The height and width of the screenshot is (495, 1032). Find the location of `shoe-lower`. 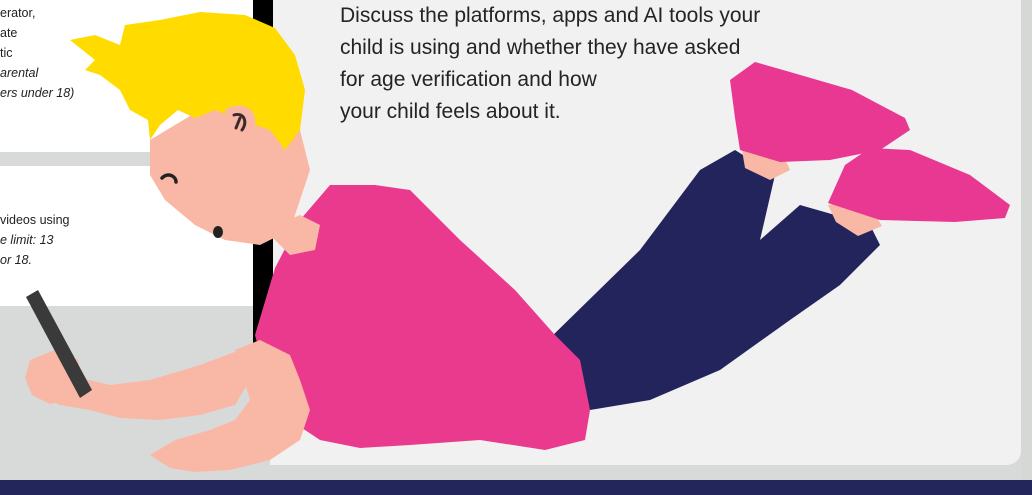

shoe-lower is located at coordinates (919, 185).